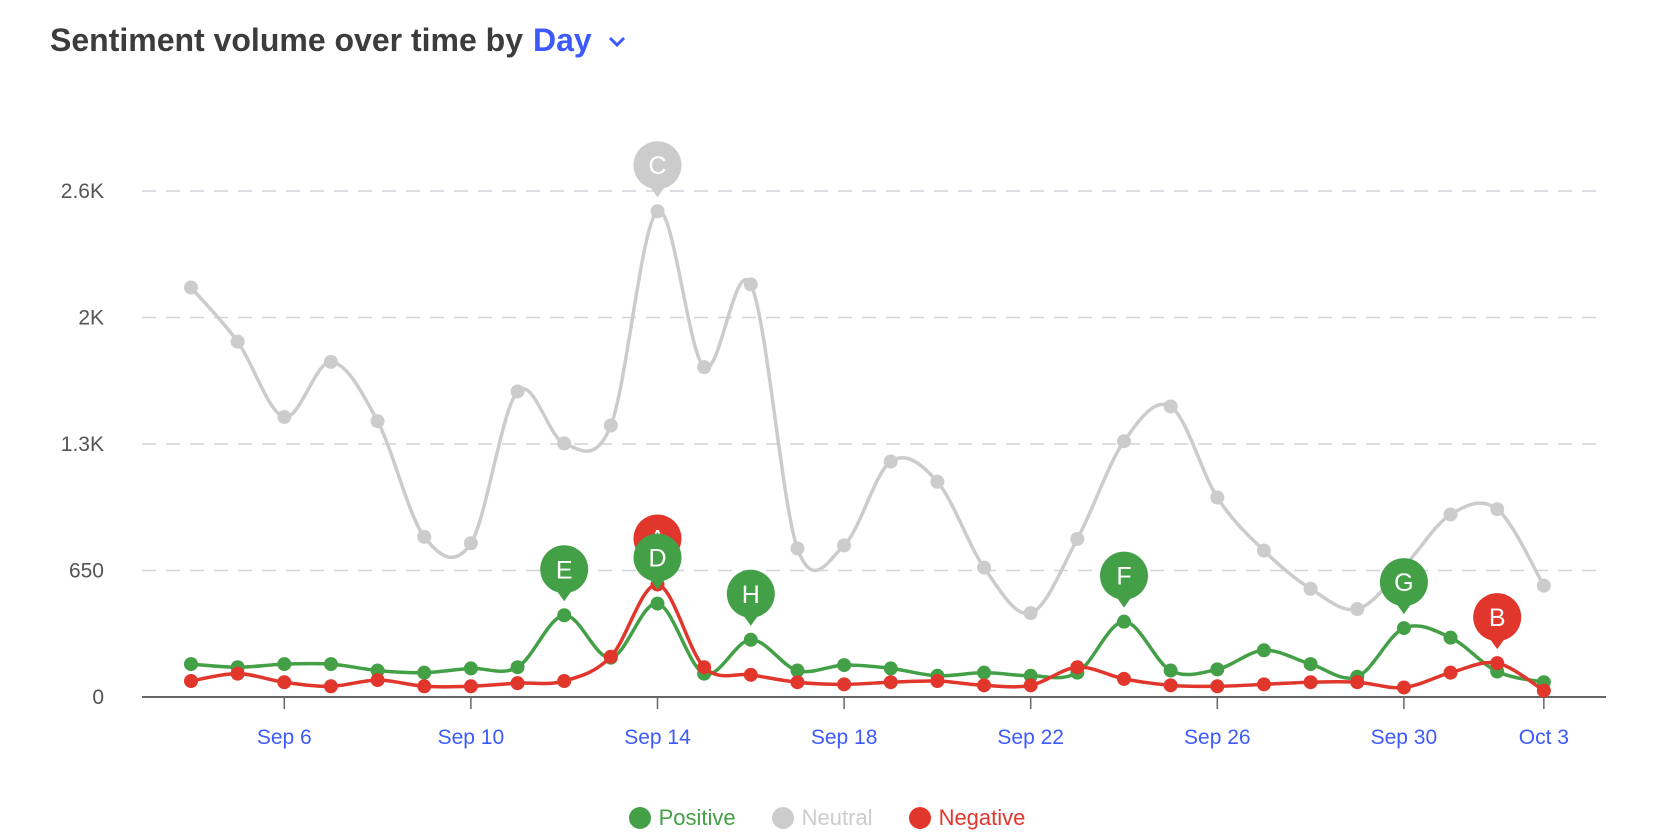 The image size is (1654, 838). I want to click on marker-label: C, so click(657, 166).